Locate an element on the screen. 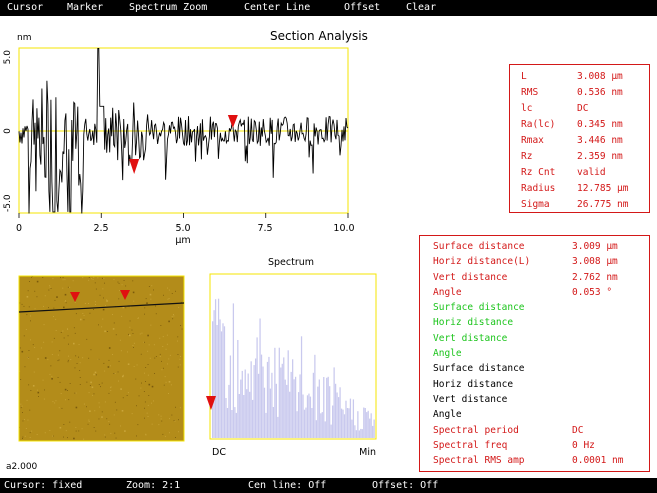 The height and width of the screenshot is (493, 657). distance-value: 3.008 µm is located at coordinates (595, 262).